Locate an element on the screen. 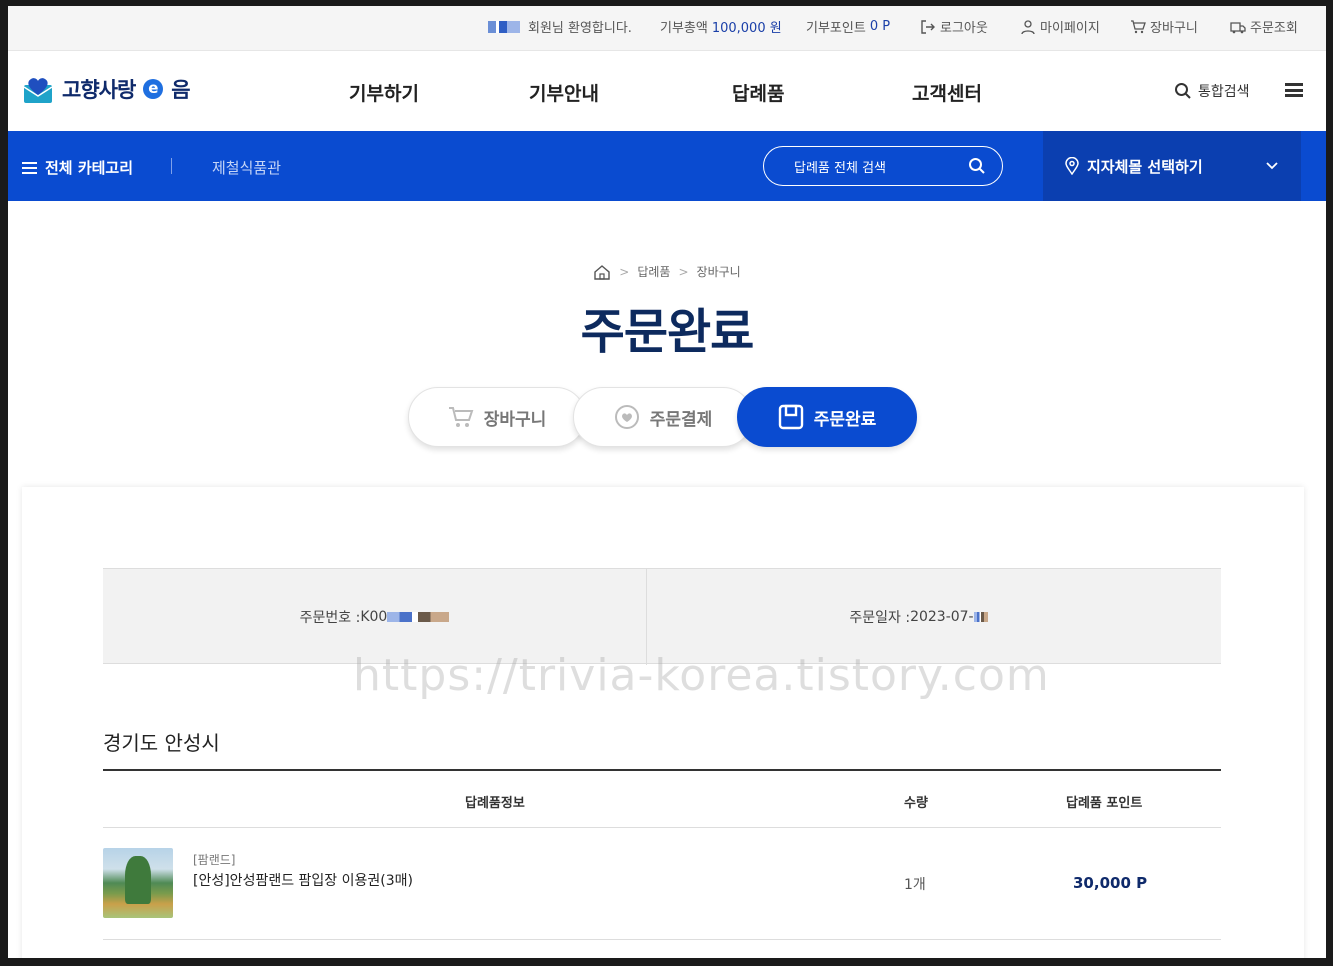 The image size is (1333, 966). nav-gifts: 답례품 is located at coordinates (758, 92).